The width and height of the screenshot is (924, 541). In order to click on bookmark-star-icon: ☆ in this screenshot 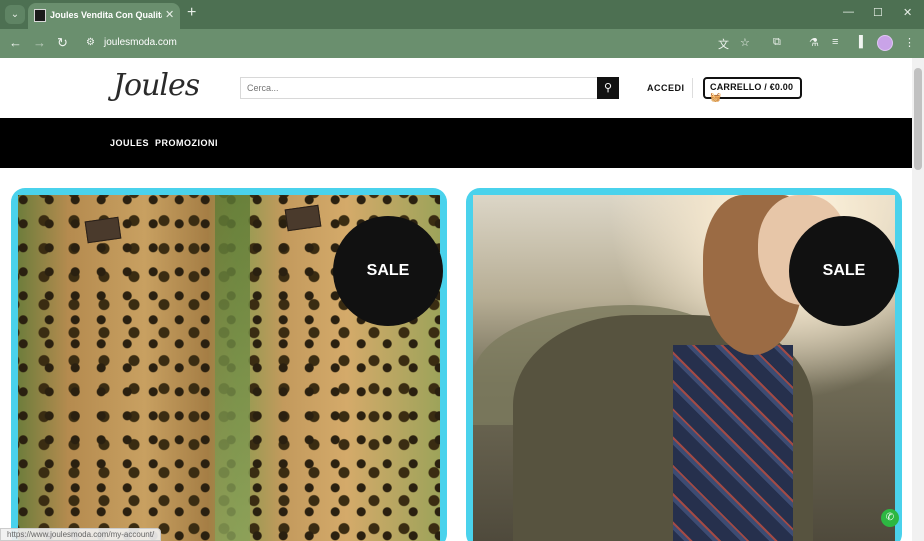, I will do `click(745, 42)`.